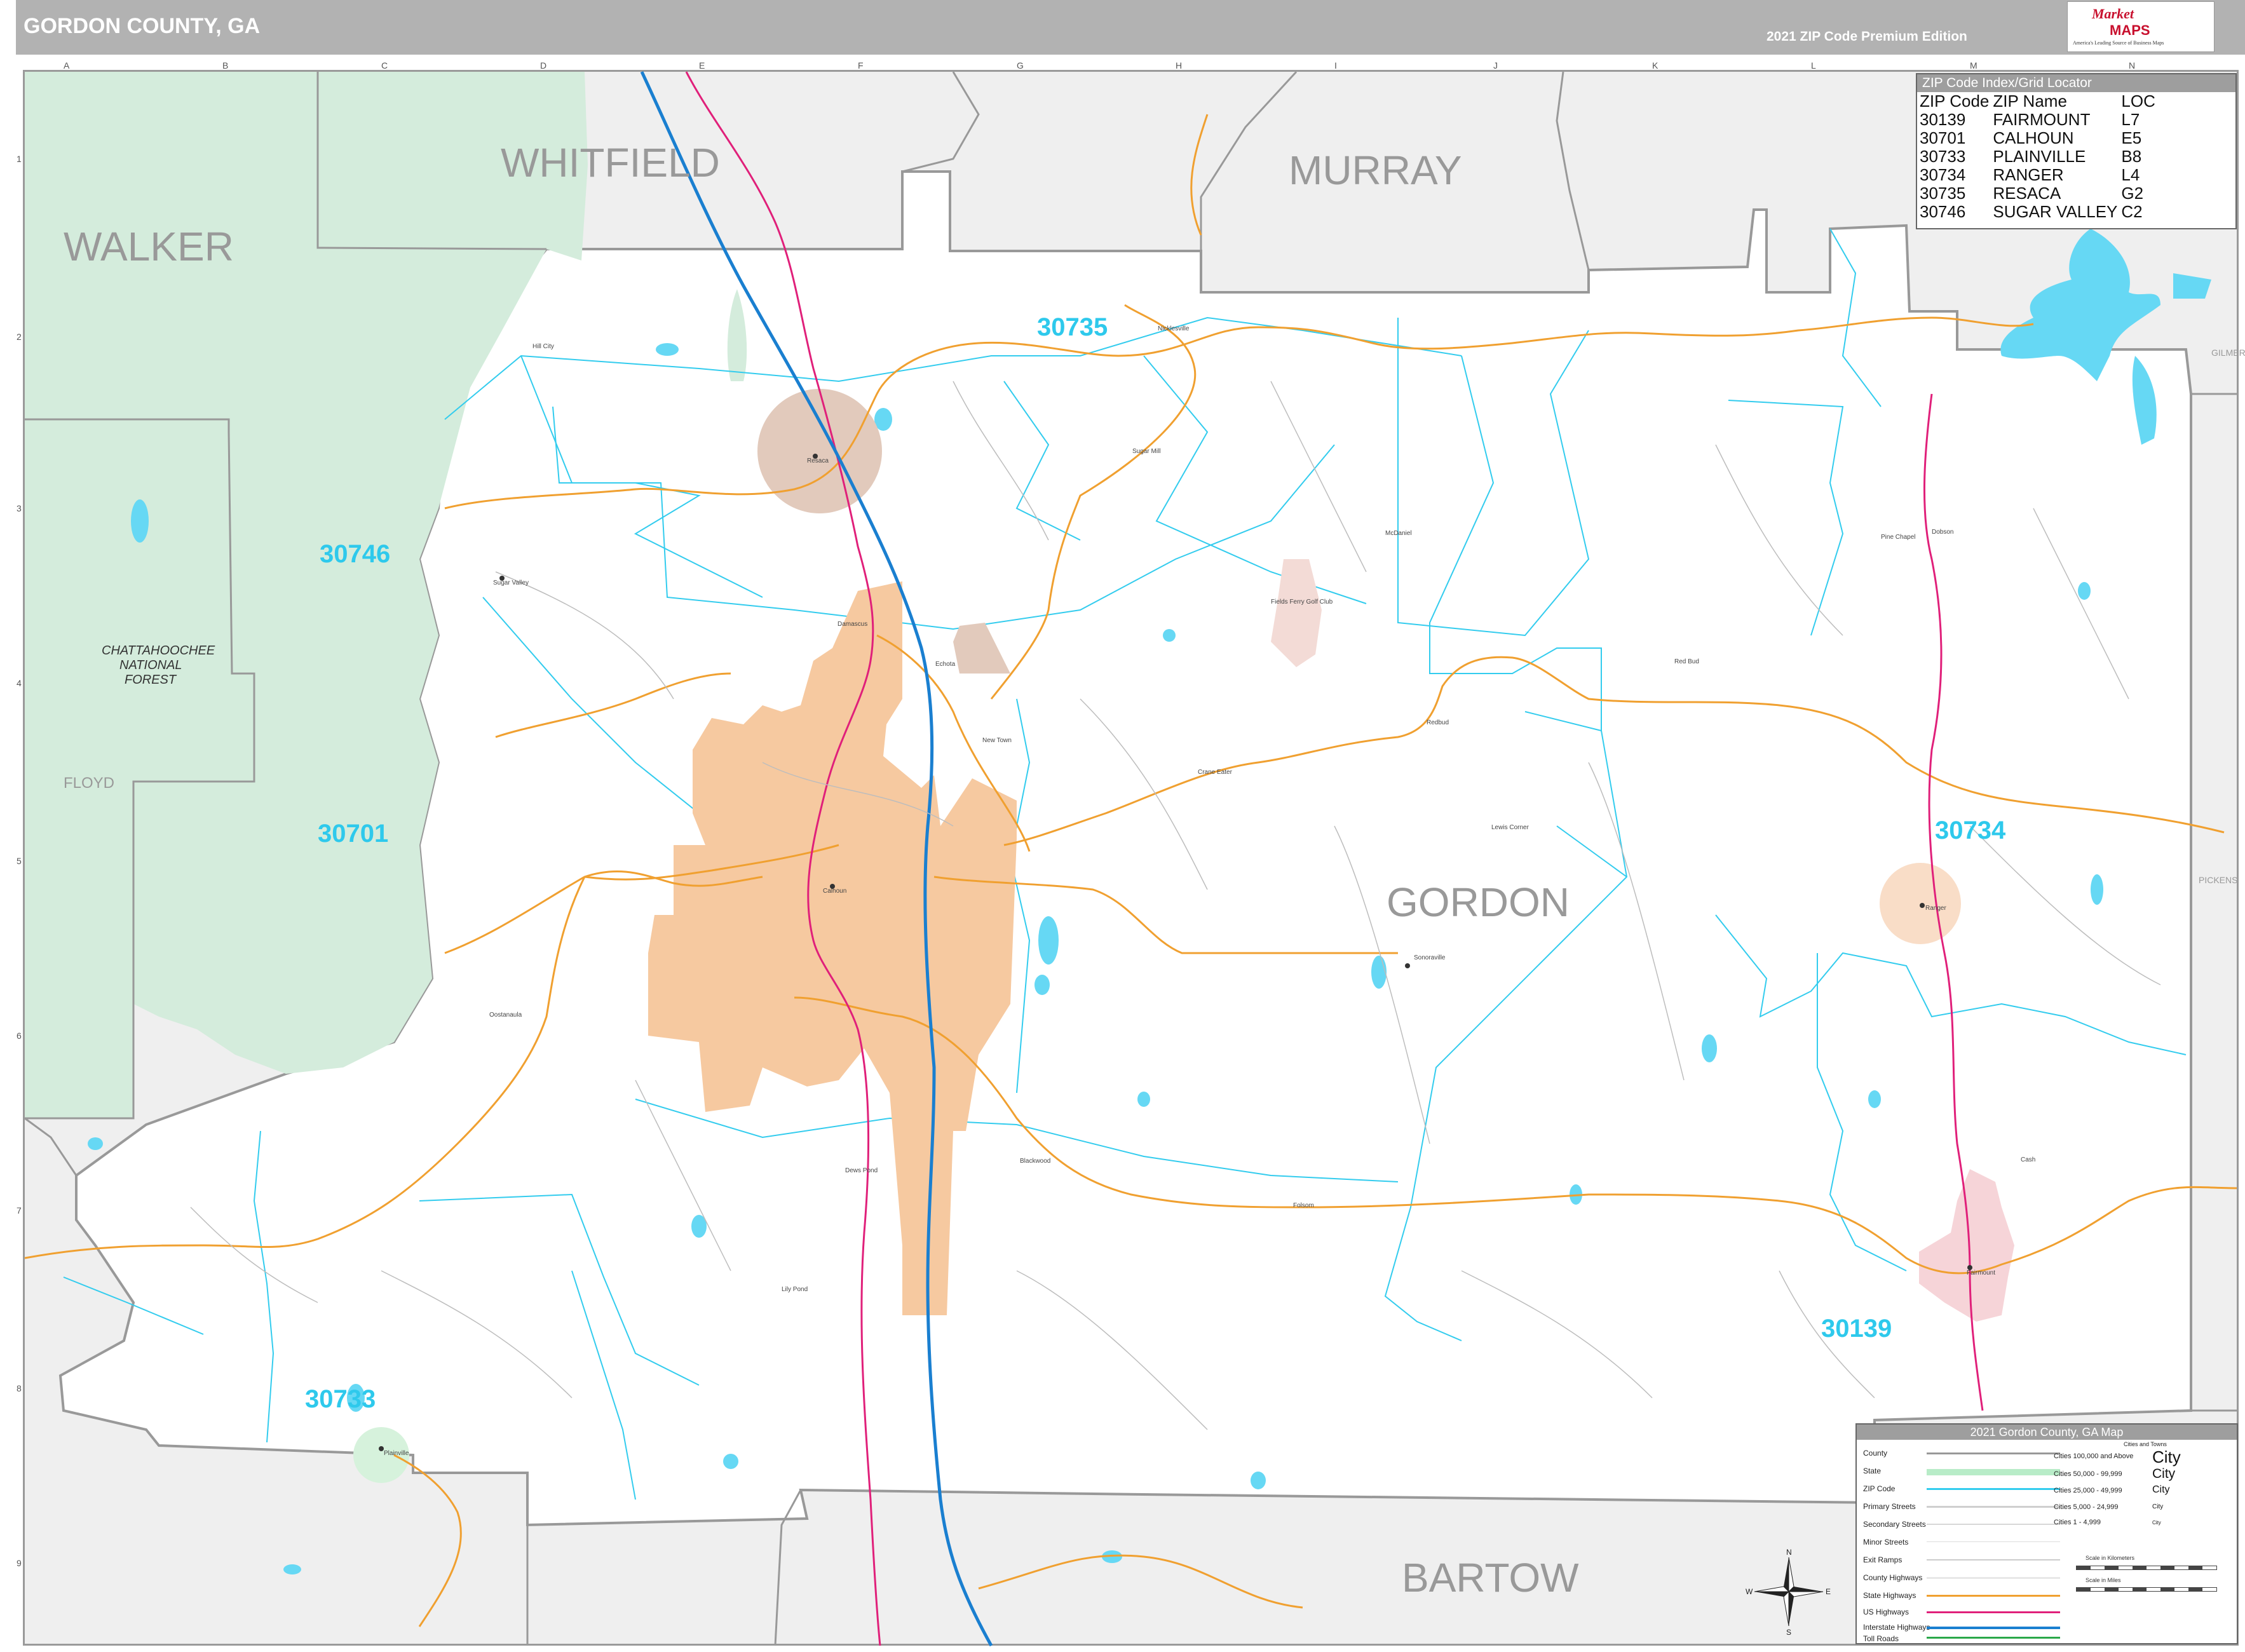  Describe the element at coordinates (1430, 958) in the screenshot. I see `place-label: Sonoraville` at that location.